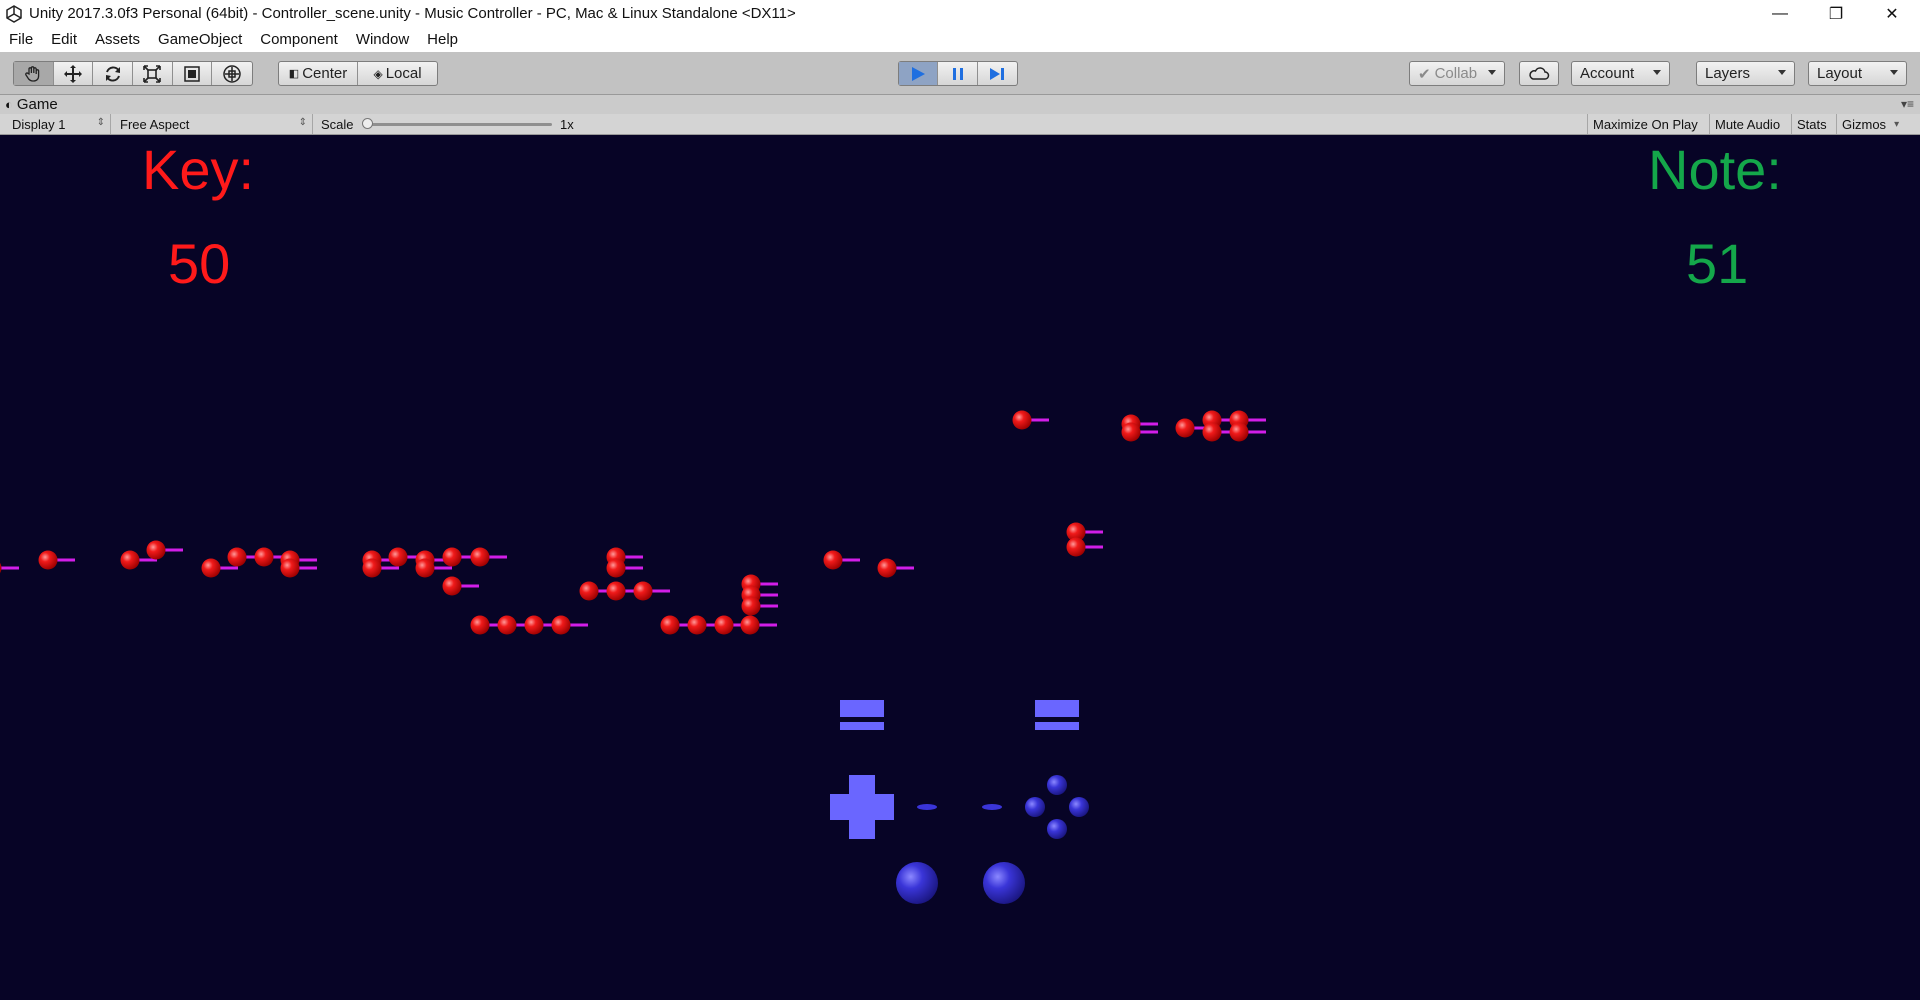 The height and width of the screenshot is (1000, 1920). I want to click on scale-slider-track, so click(459, 124).